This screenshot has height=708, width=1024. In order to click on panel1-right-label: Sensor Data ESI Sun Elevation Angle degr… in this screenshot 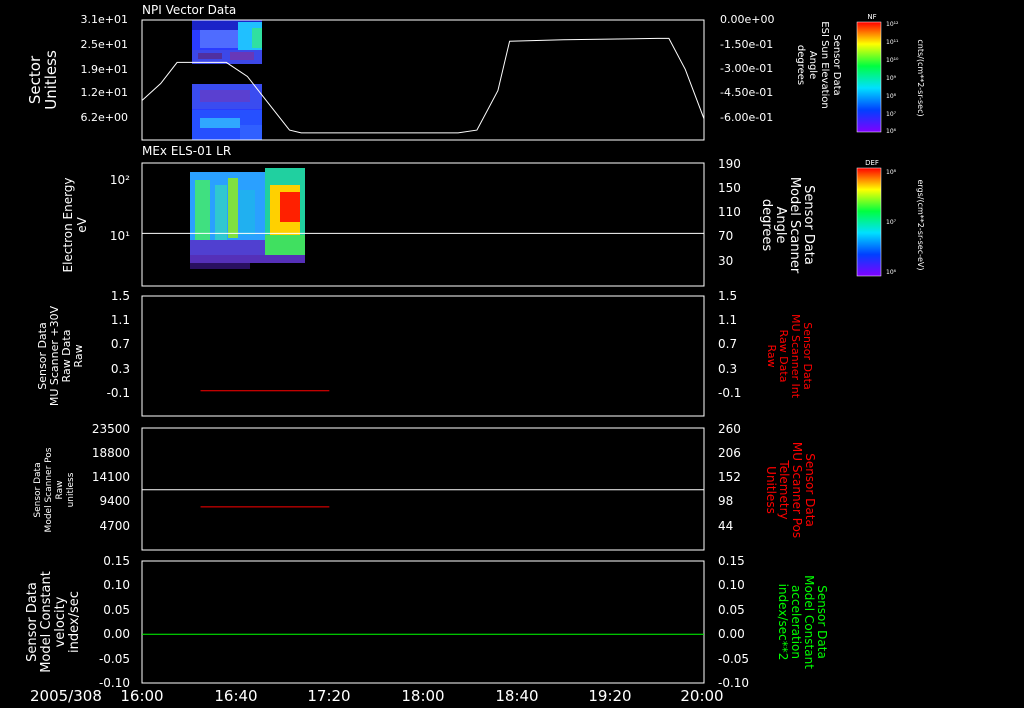, I will do `click(818, 64)`.